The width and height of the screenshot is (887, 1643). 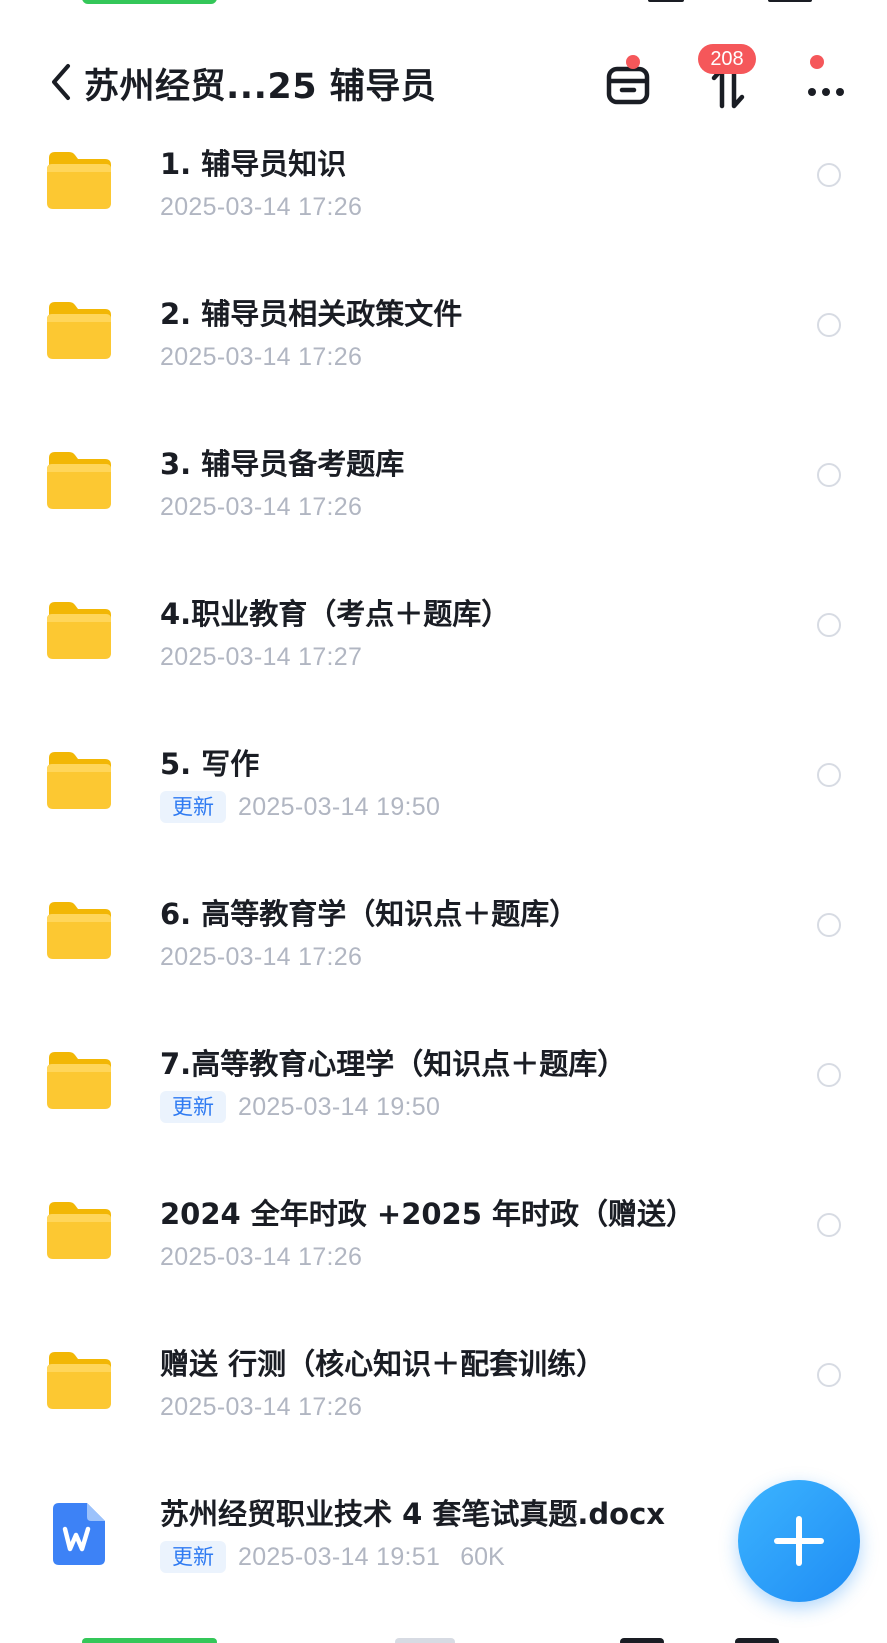 What do you see at coordinates (443, 1246) in the screenshot?
I see `list-item: 2024 全年时政 +2025 年时政（赠送） 2025-03-14 17:26` at bounding box center [443, 1246].